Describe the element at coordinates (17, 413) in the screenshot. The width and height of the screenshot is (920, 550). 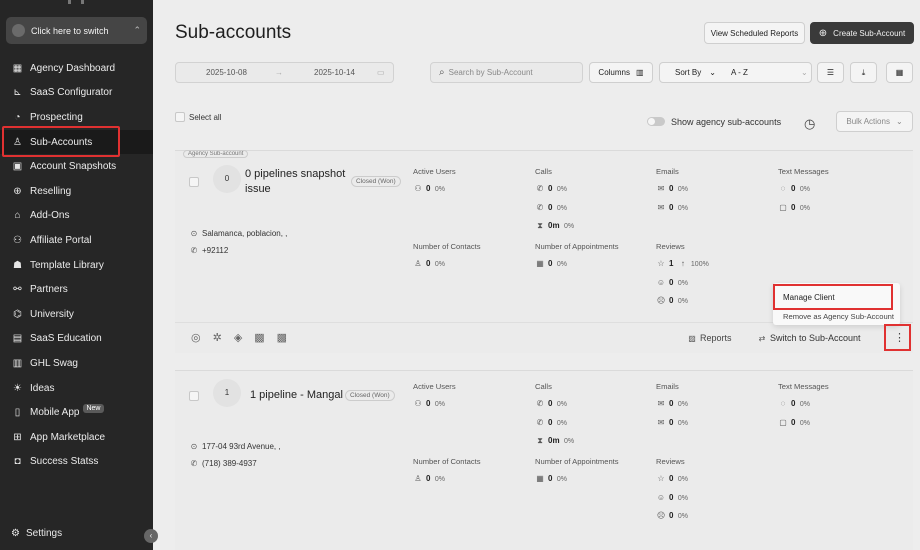
I see `mobile-icon: ▯` at that location.